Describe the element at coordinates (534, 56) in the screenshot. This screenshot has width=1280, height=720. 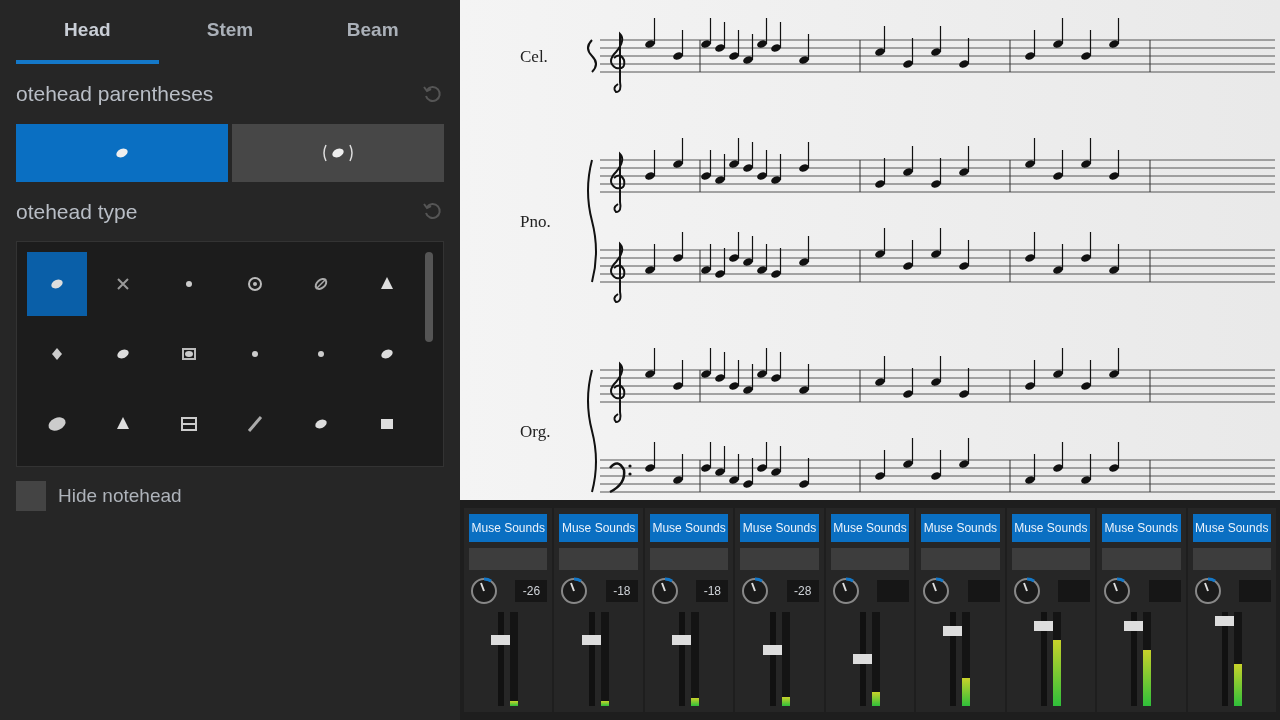
I see `instrument-label: Cel.` at that location.